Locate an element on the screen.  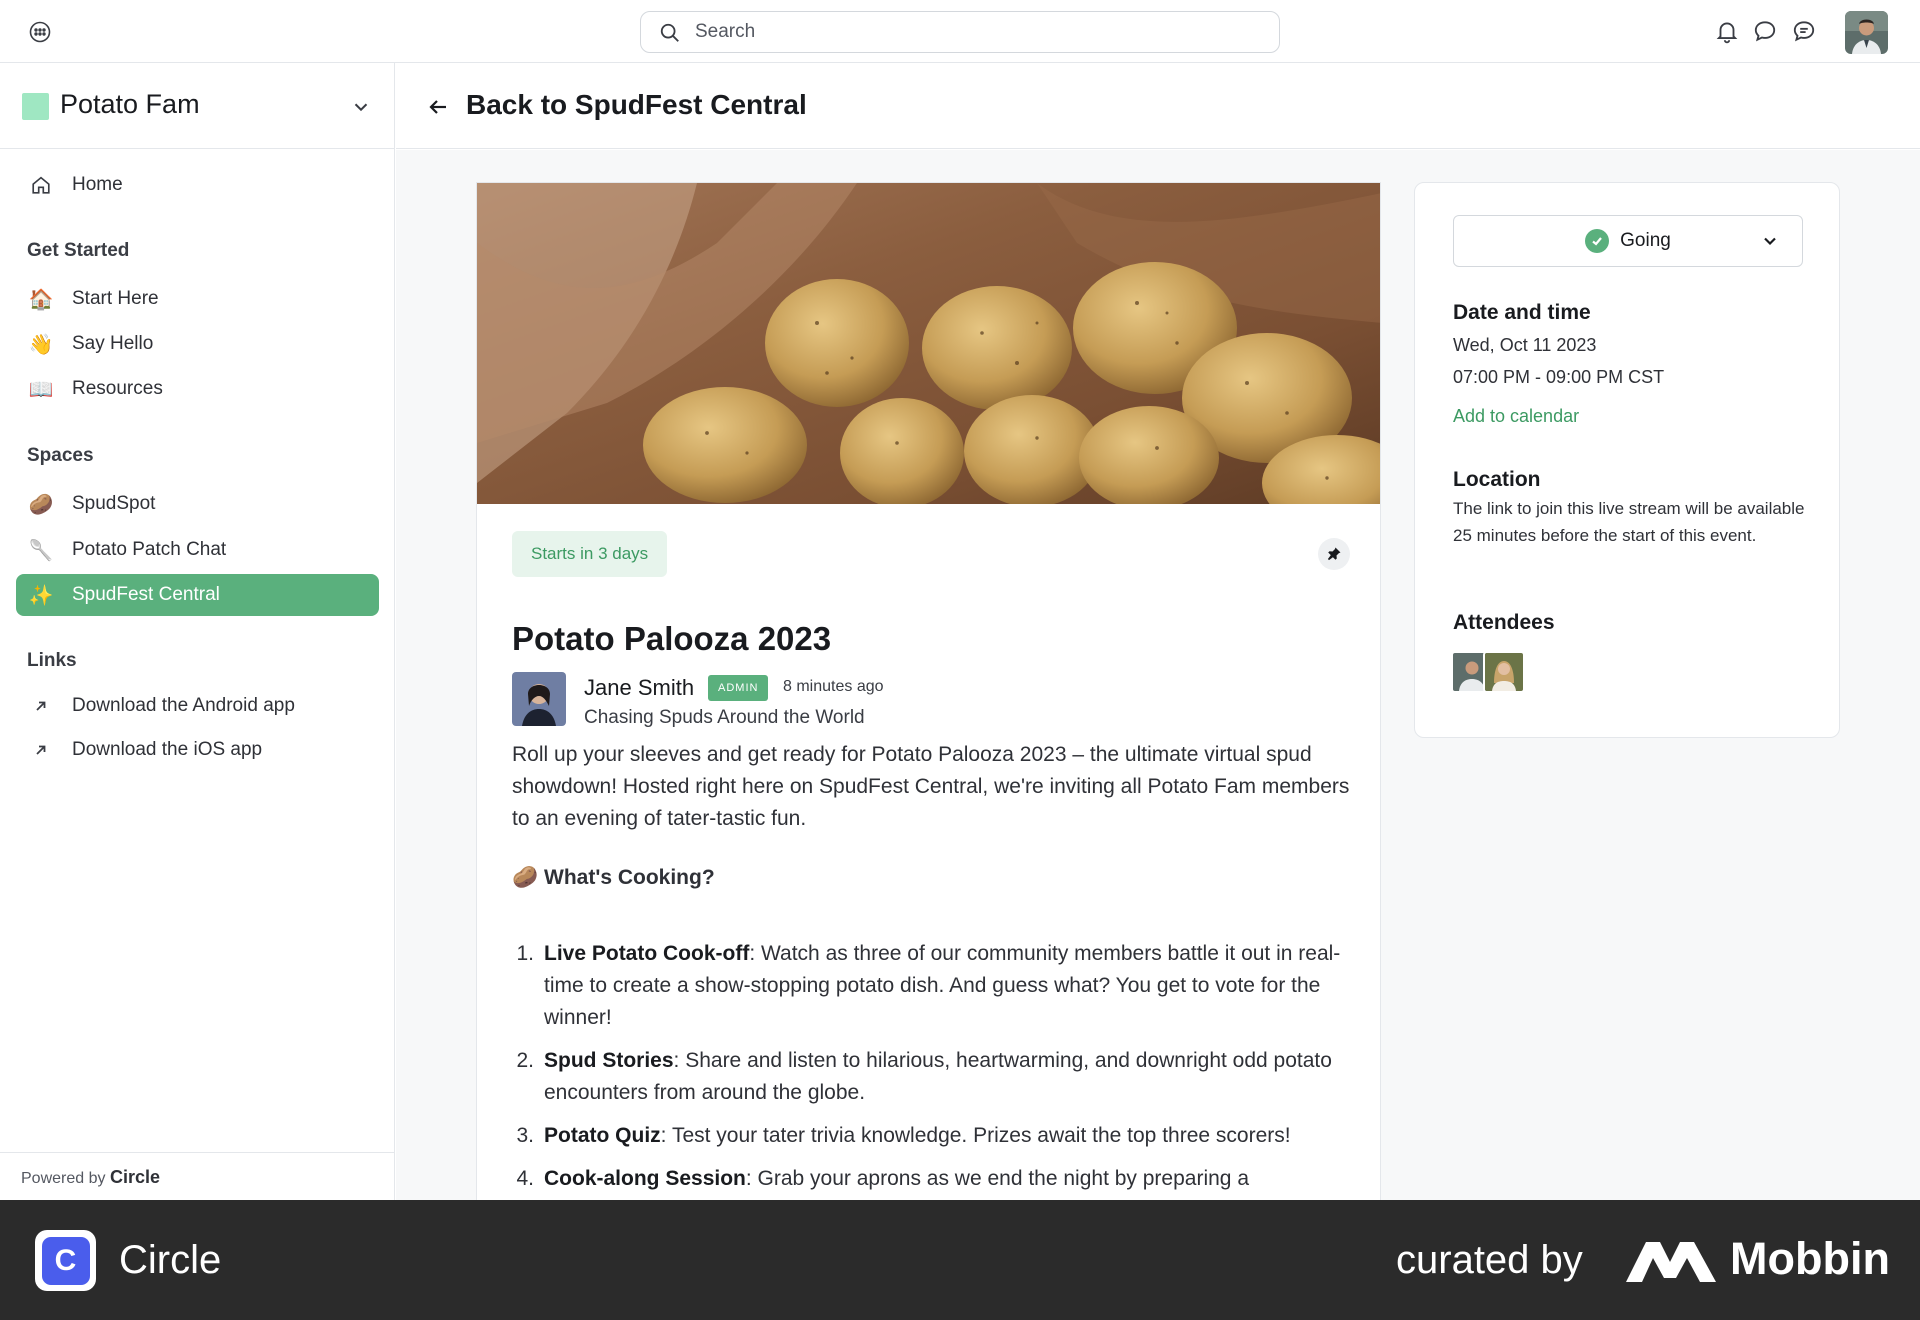
sidebar-item-label: Say Hello is located at coordinates (113, 343).